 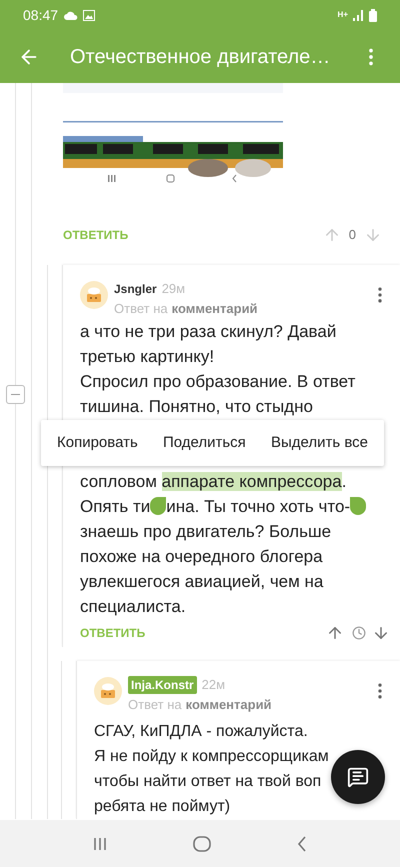 I want to click on author-name: Inja.Konstr, so click(x=162, y=685).